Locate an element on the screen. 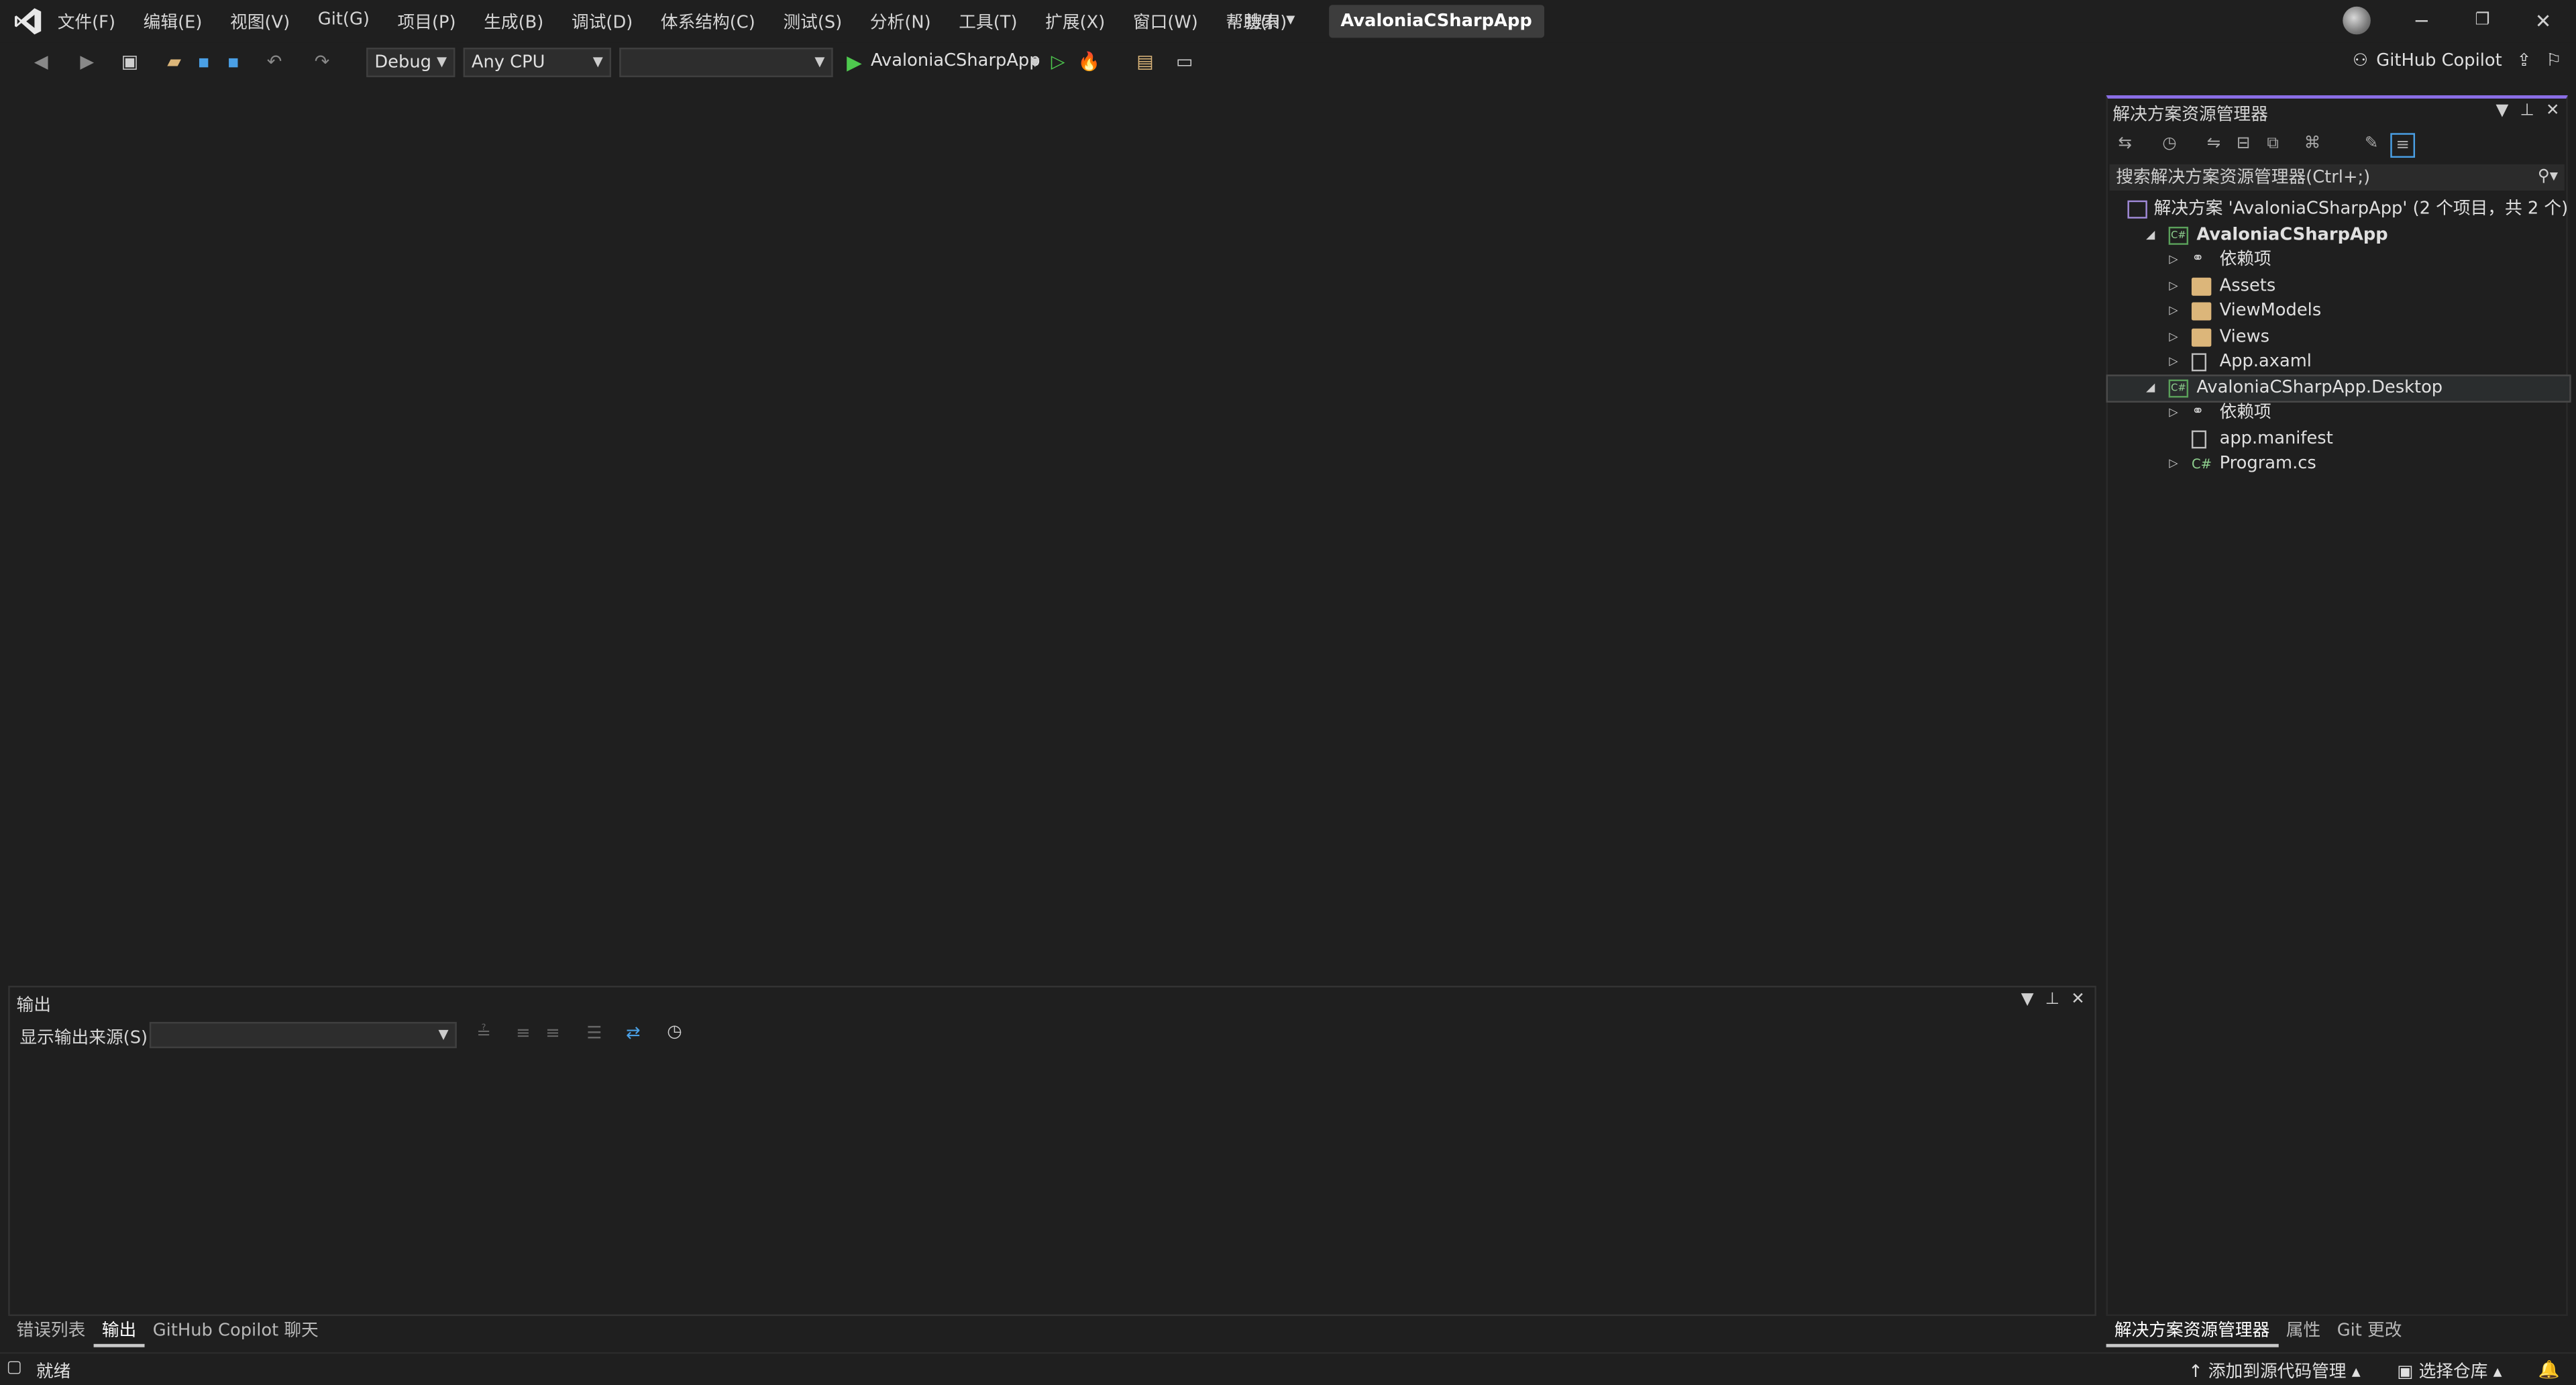 The image size is (2576, 1385). start-debugging-icon: ▶ is located at coordinates (854, 62).